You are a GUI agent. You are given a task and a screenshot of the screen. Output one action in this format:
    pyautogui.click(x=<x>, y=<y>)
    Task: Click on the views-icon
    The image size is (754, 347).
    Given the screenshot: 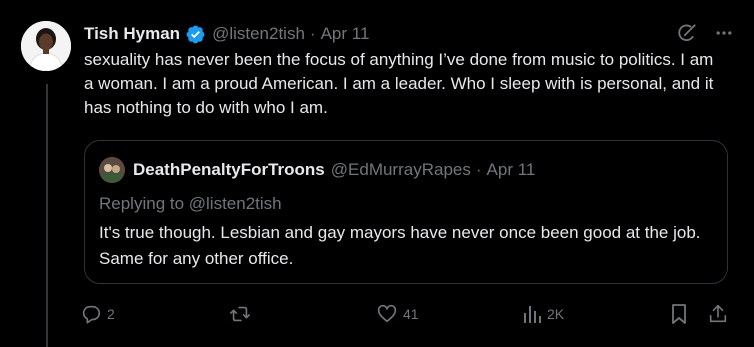 What is the action you would take?
    pyautogui.click(x=532, y=314)
    